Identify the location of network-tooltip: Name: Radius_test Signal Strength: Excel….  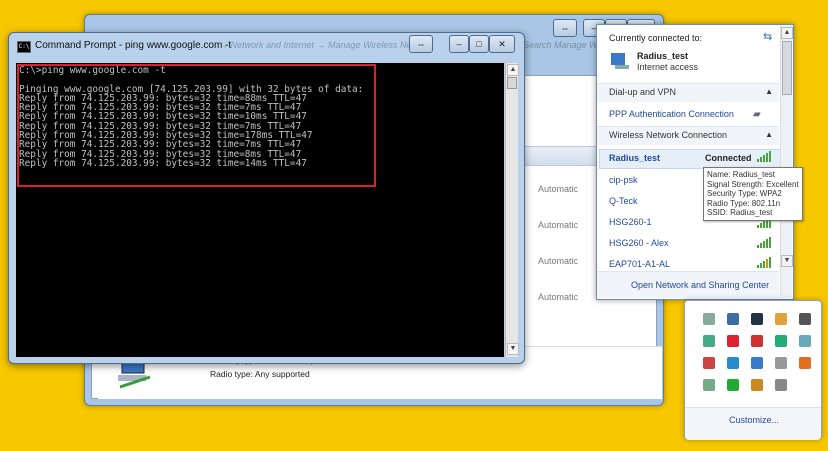
(753, 194).